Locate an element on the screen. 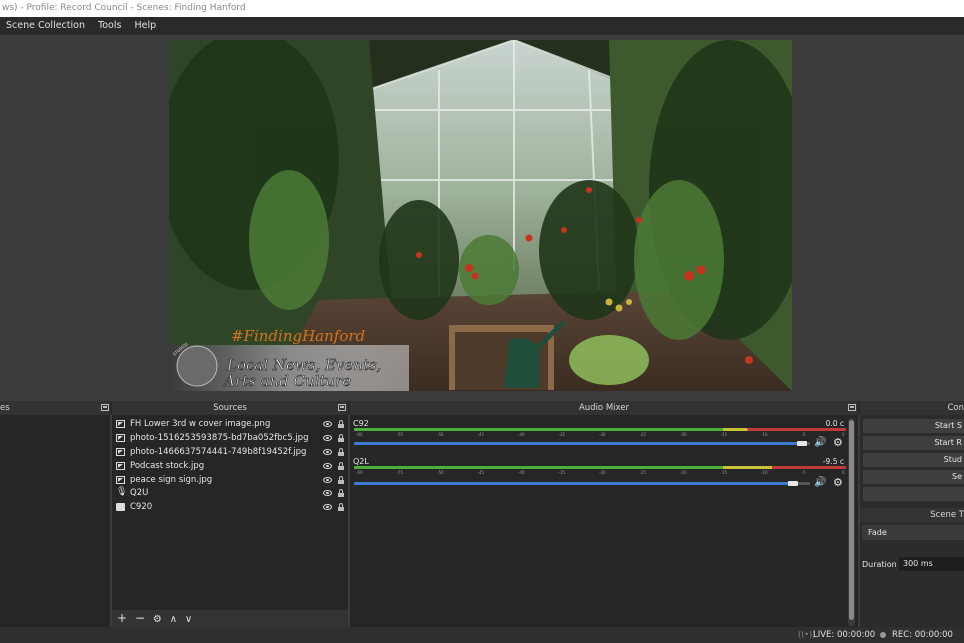 This screenshot has width=964, height=643. start-recording-button: Start R is located at coordinates (913, 443).